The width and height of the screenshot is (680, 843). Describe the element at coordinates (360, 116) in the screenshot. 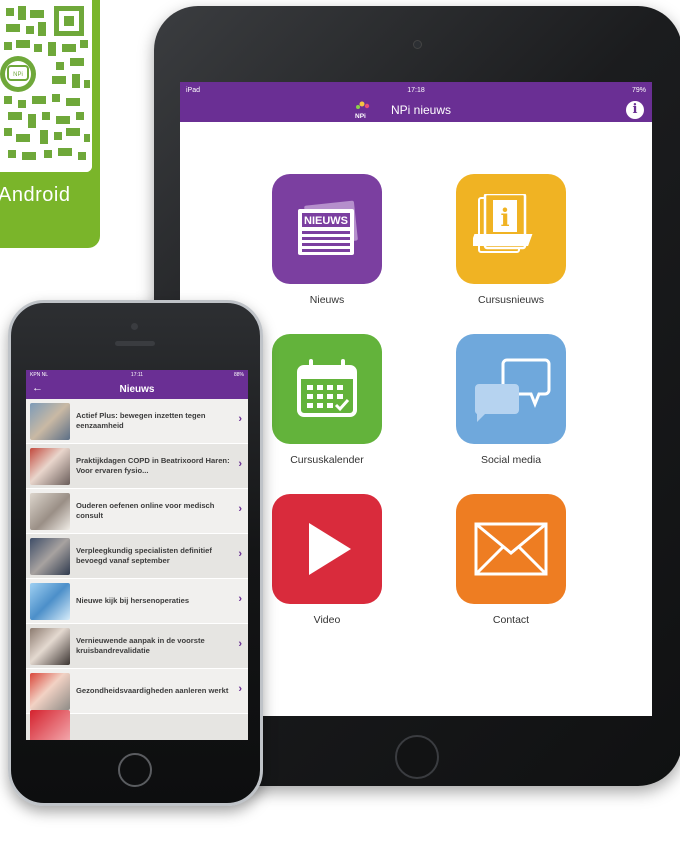

I see `npi-logo-text: NPi` at that location.